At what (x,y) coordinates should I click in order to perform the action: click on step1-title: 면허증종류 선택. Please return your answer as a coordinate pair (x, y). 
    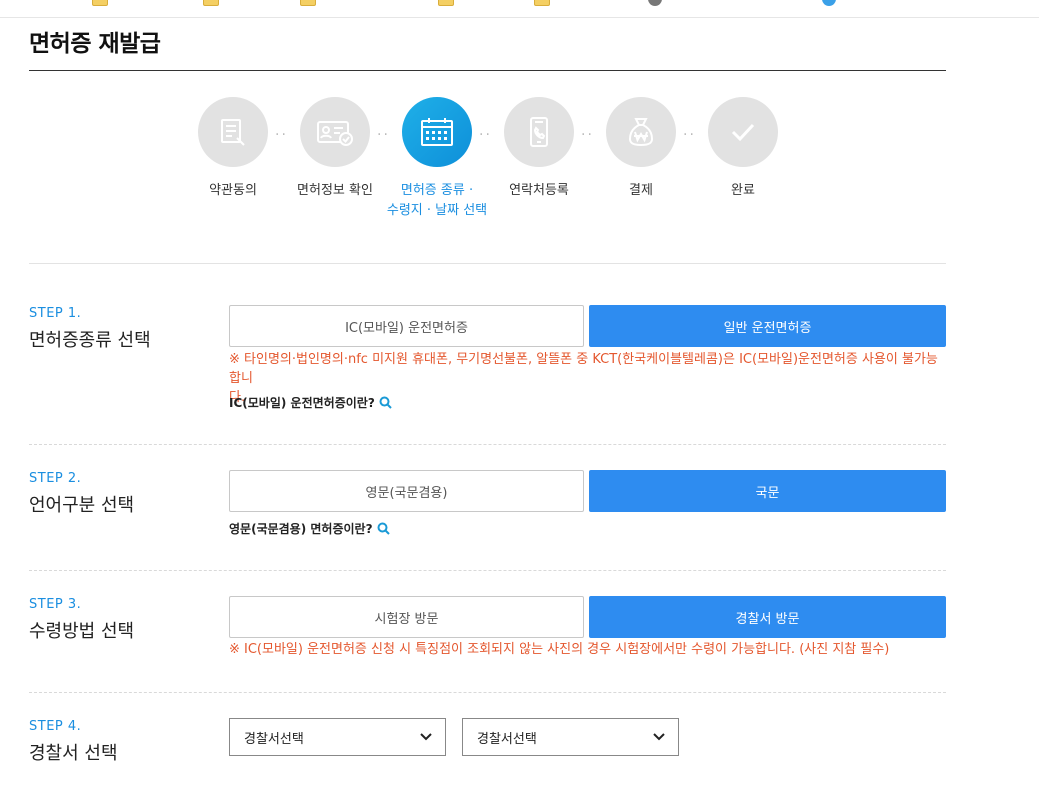
    Looking at the image, I should click on (90, 339).